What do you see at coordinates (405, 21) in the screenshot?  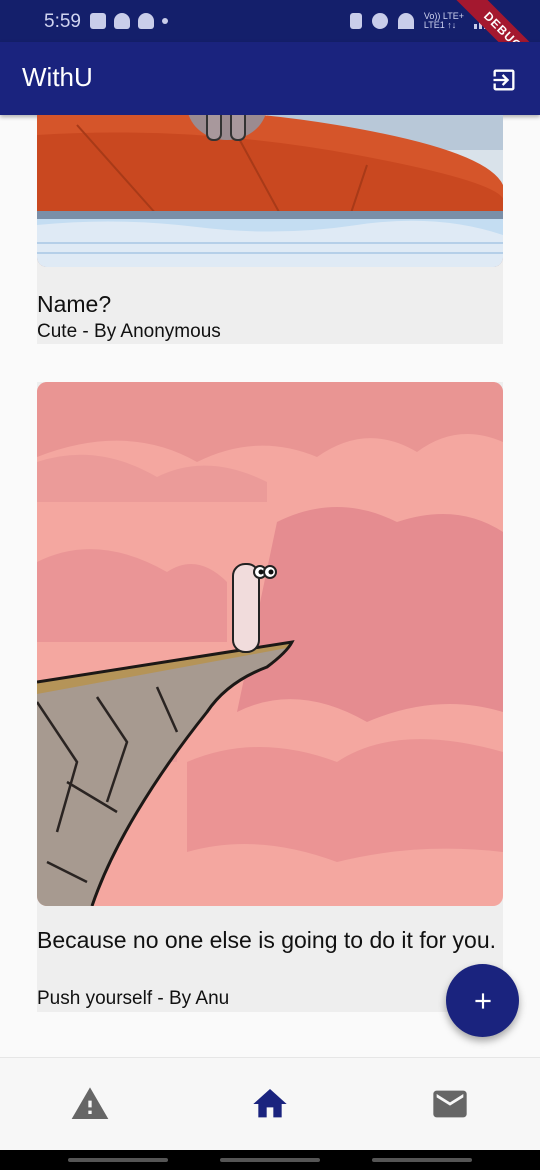 I see `hotspot-icon` at bounding box center [405, 21].